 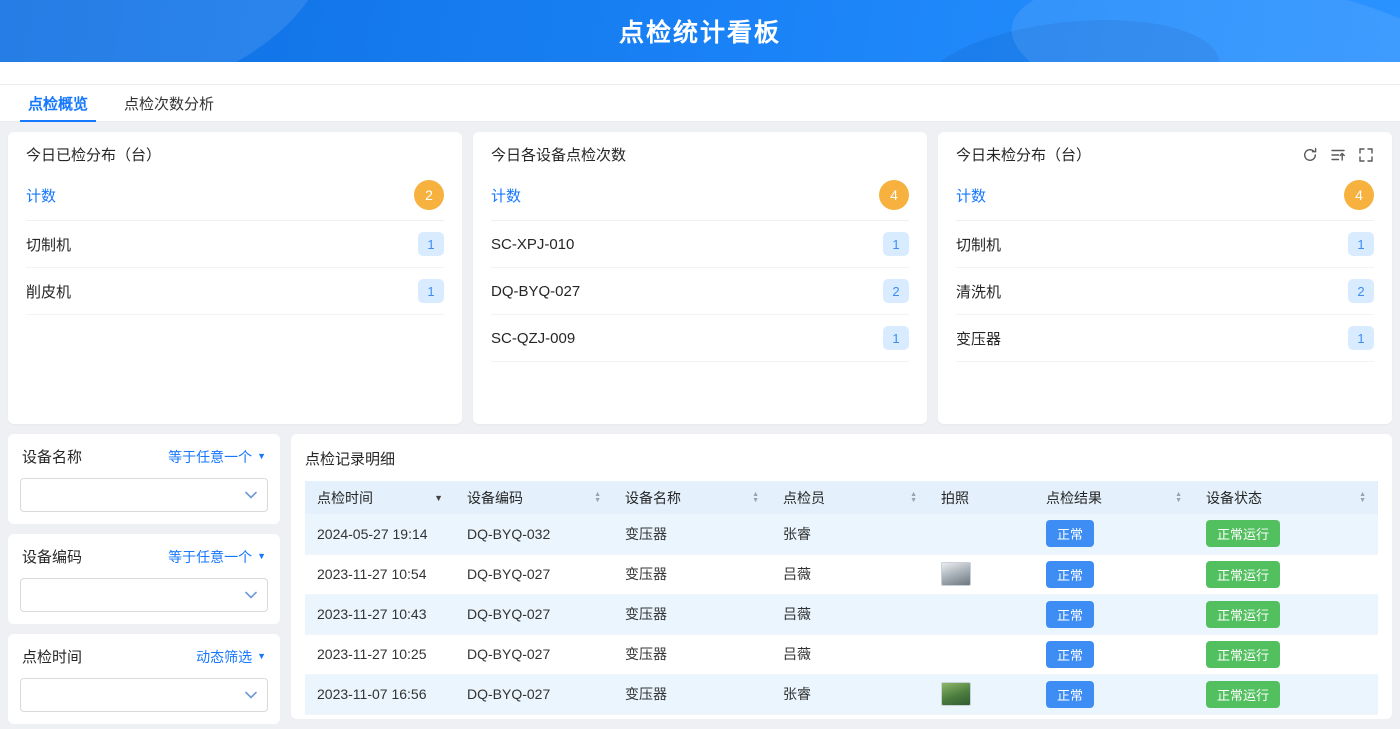 What do you see at coordinates (1310, 155) in the screenshot?
I see `refresh-icon` at bounding box center [1310, 155].